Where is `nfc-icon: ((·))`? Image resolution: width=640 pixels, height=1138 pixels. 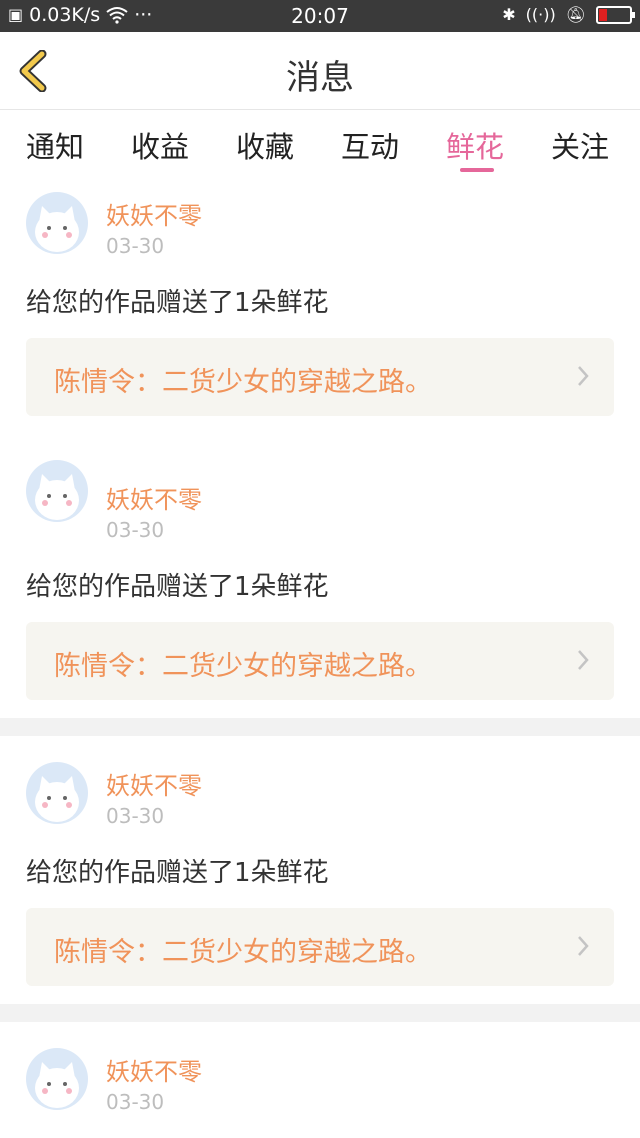 nfc-icon: ((·)) is located at coordinates (540, 14).